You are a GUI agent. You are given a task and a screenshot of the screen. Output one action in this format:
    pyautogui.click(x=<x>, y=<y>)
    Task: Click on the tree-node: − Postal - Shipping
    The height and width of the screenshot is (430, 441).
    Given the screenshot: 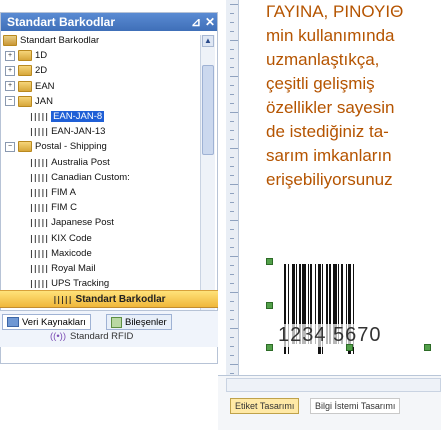 What is the action you would take?
    pyautogui.click(x=56, y=147)
    